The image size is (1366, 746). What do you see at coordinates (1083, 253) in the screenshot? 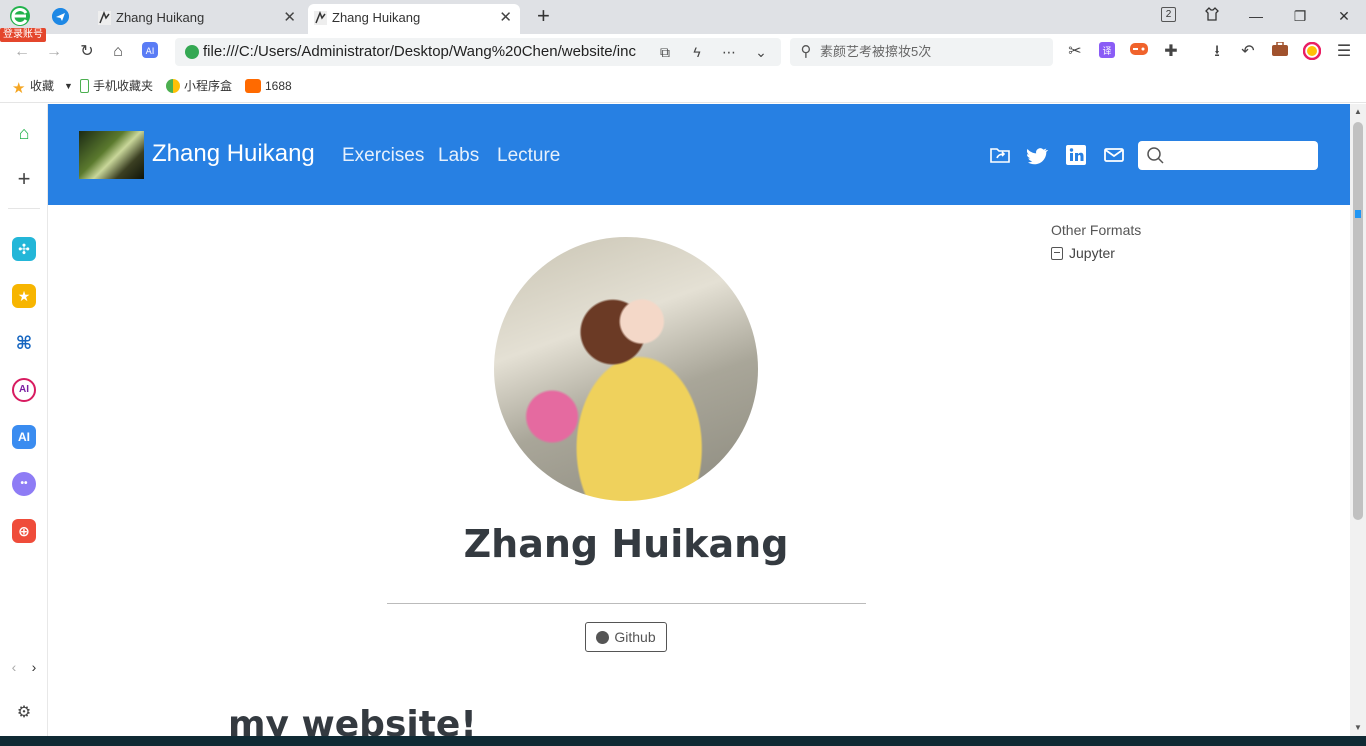
I see `jupyter-link: Jupyter` at bounding box center [1083, 253].